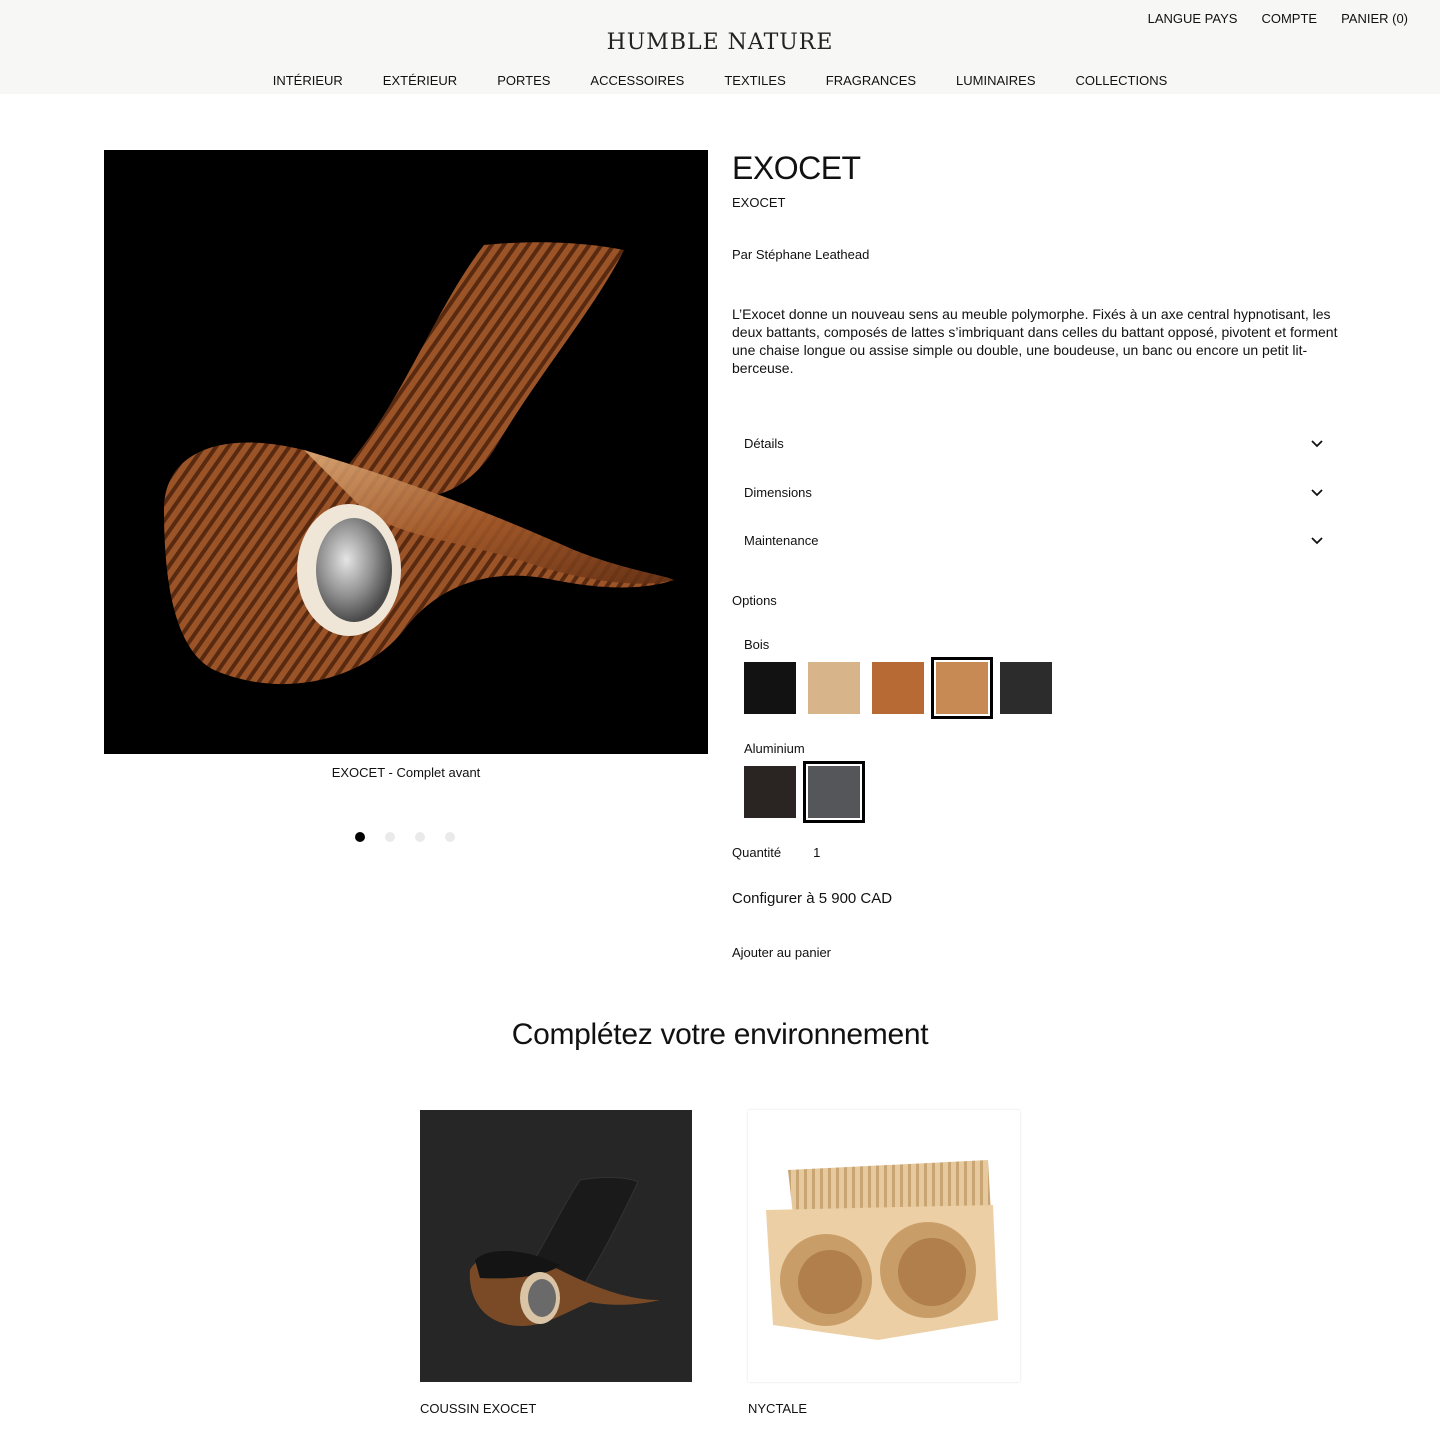 The width and height of the screenshot is (1440, 1440). I want to click on product-title: EXOCET, so click(796, 168).